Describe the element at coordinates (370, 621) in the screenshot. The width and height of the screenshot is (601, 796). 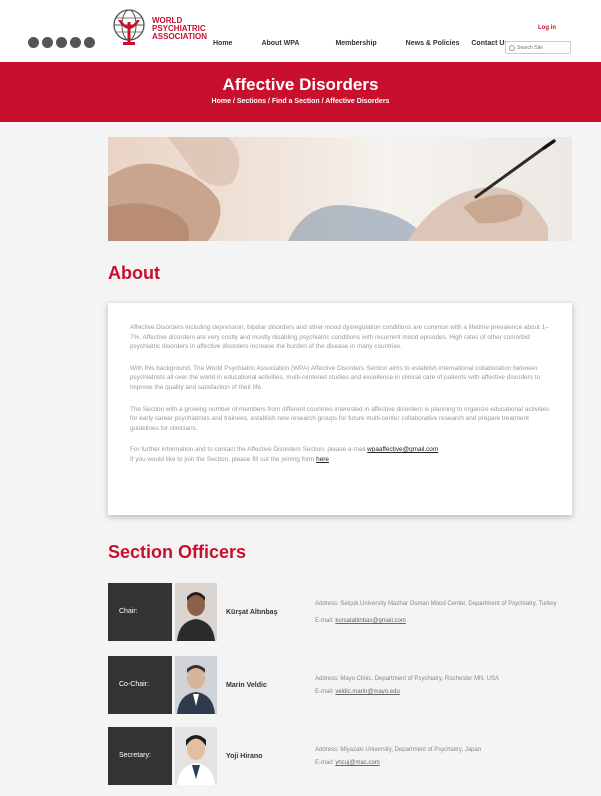
I see `officer-email-link: kursataltinbas@gmail.com` at that location.